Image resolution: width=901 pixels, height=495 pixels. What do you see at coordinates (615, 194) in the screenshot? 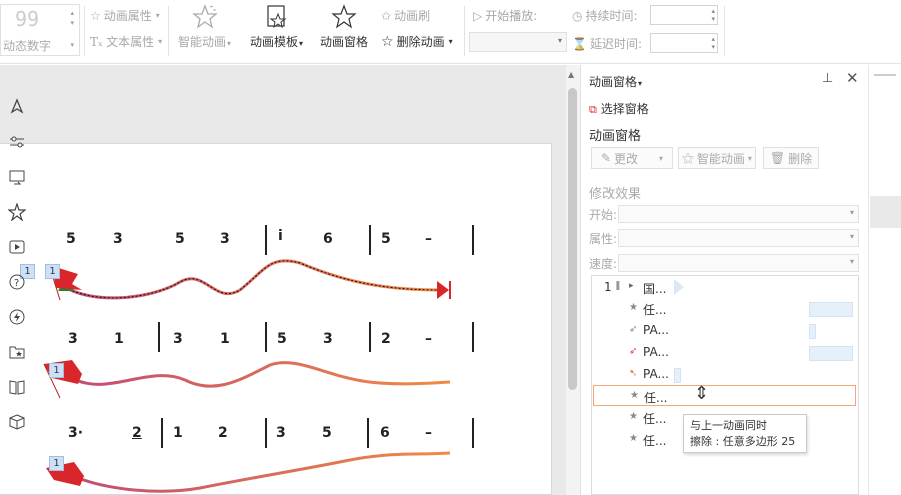
I see `modify-effect-title: 修改效果` at bounding box center [615, 194].